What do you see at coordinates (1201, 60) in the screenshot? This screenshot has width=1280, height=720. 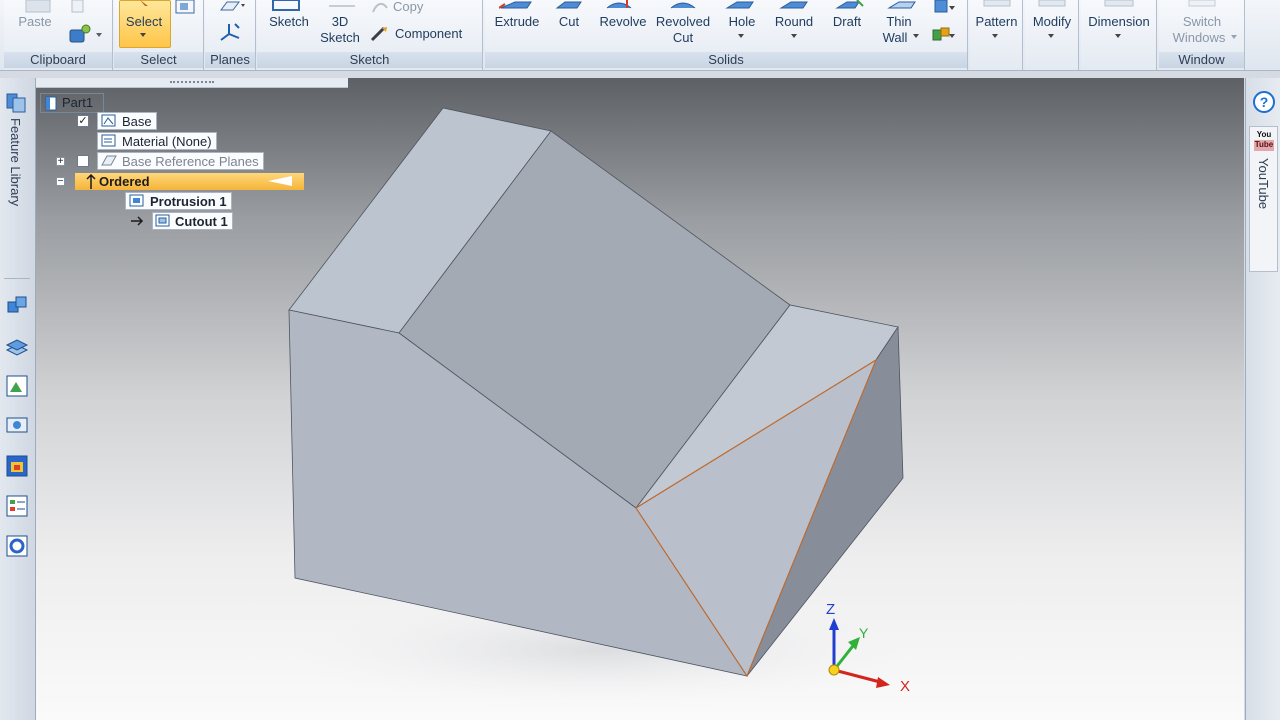 I see `window-group-label: Window` at bounding box center [1201, 60].